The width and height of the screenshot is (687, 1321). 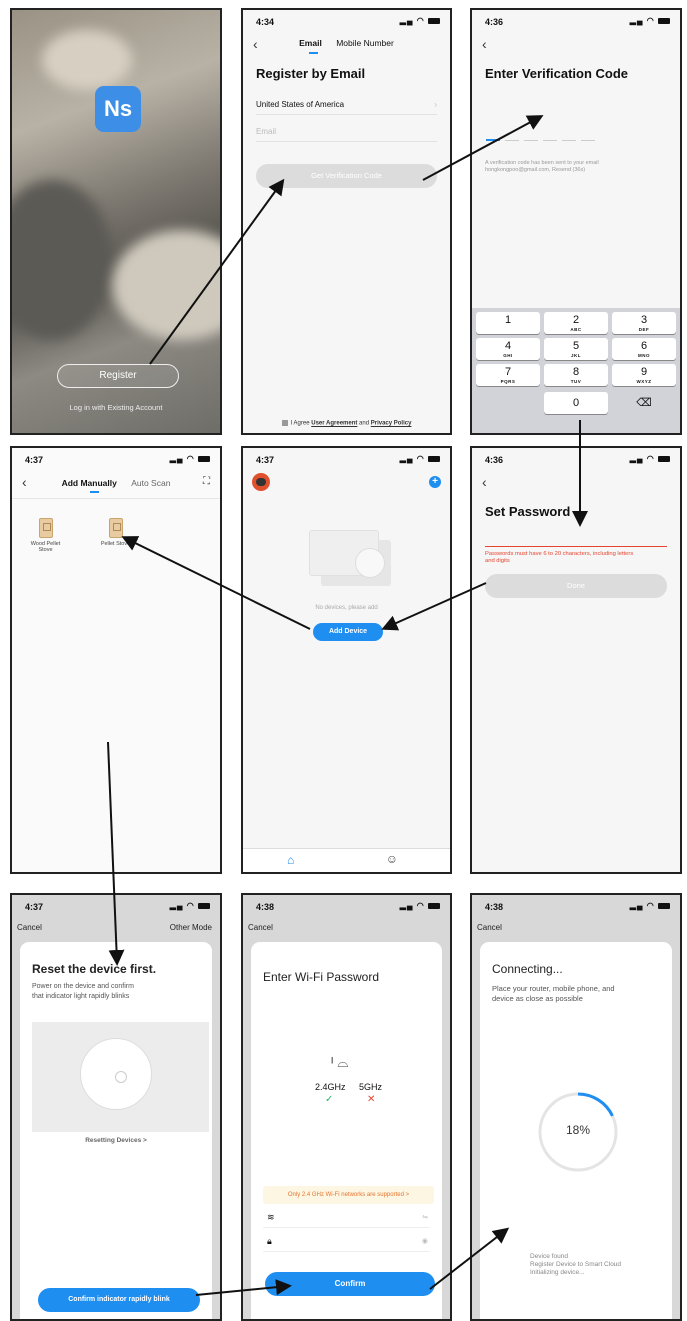 I want to click on step-device-found: Device found, so click(x=549, y=1256).